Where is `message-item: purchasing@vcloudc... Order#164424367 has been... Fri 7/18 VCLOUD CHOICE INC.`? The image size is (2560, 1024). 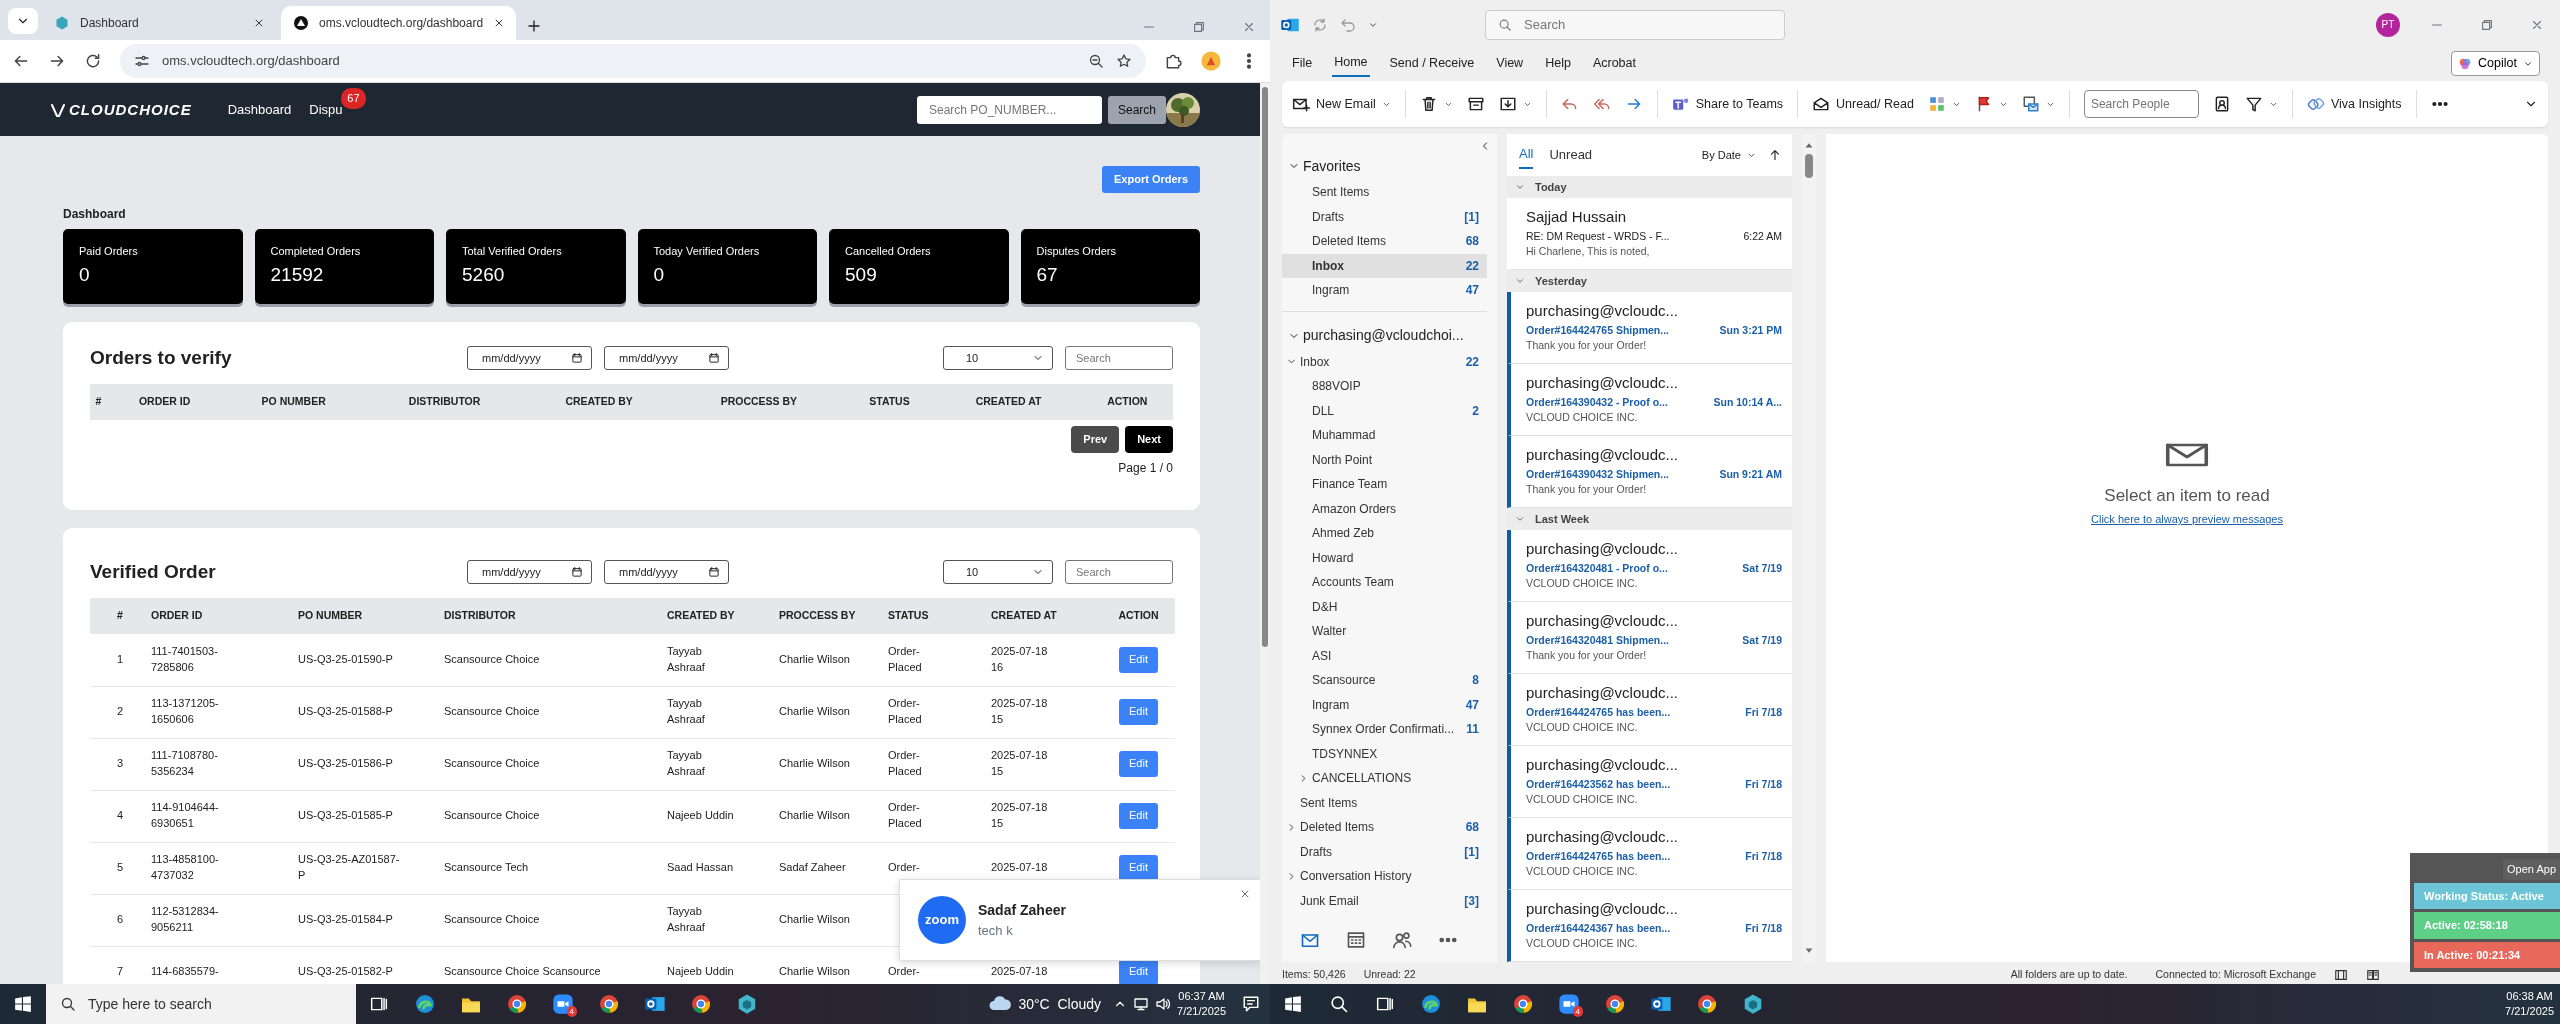
message-item: purchasing@vcloudc... Order#164424367 has been... Fri 7/18 VCLOUD CHOICE INC. is located at coordinates (1649, 926).